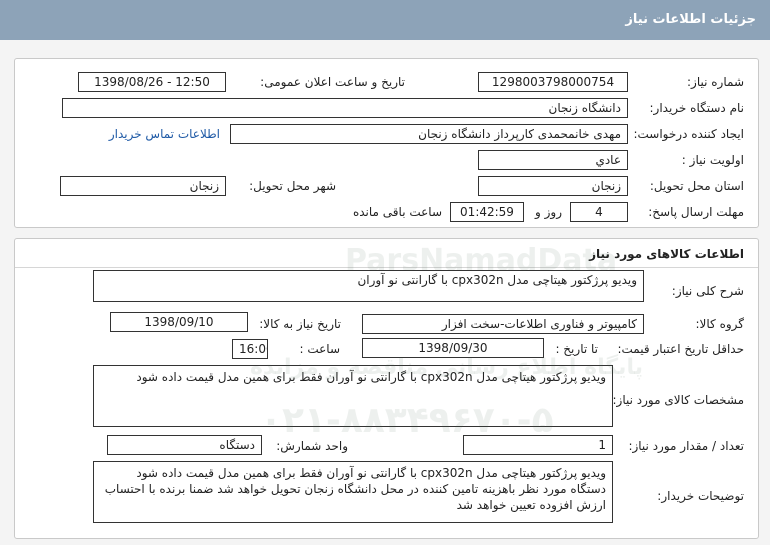 The width and height of the screenshot is (770, 545). What do you see at coordinates (292, 186) in the screenshot?
I see `city-label: شهر محل تحویل:` at bounding box center [292, 186].